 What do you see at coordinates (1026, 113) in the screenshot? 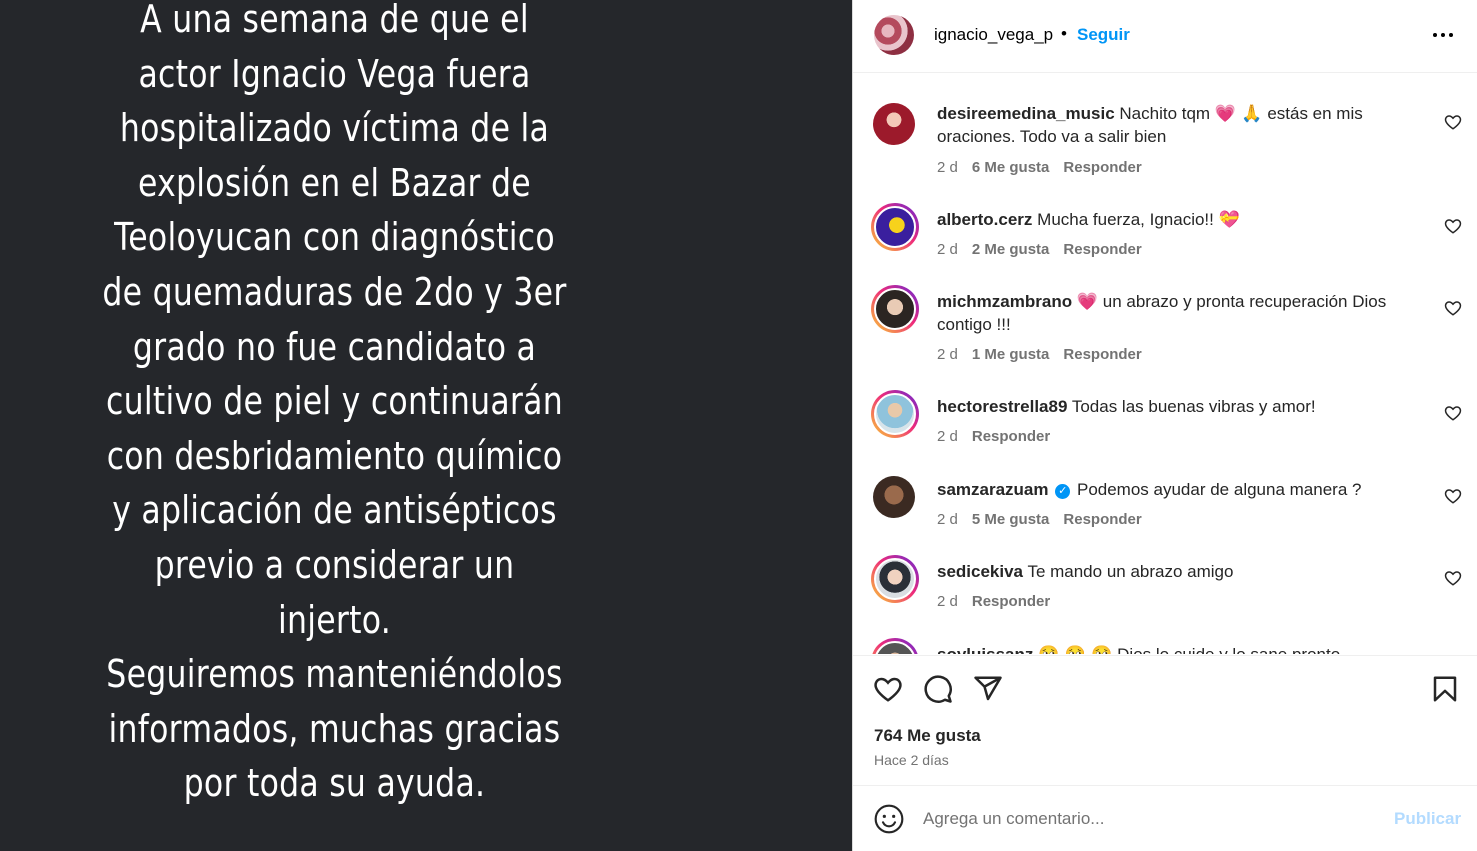
I see `comment-username: desireemedina_music` at bounding box center [1026, 113].